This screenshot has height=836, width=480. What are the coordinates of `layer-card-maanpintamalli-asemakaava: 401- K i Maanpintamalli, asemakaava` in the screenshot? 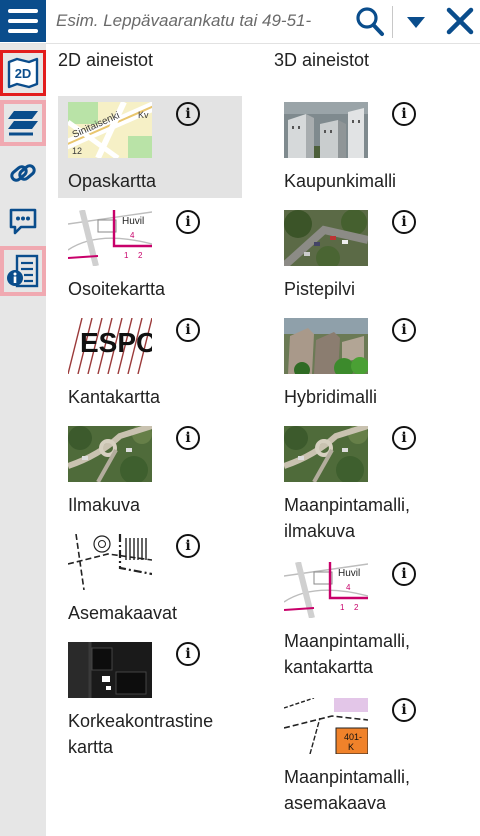 It's located at (366, 757).